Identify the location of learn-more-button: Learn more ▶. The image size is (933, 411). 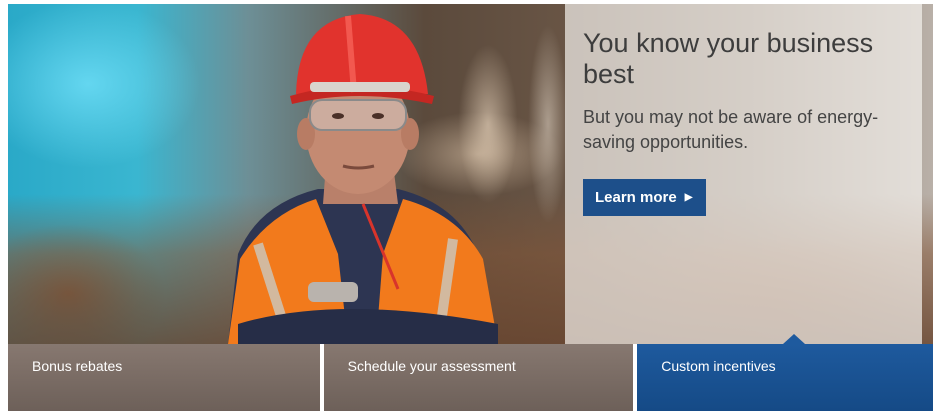
(645, 197).